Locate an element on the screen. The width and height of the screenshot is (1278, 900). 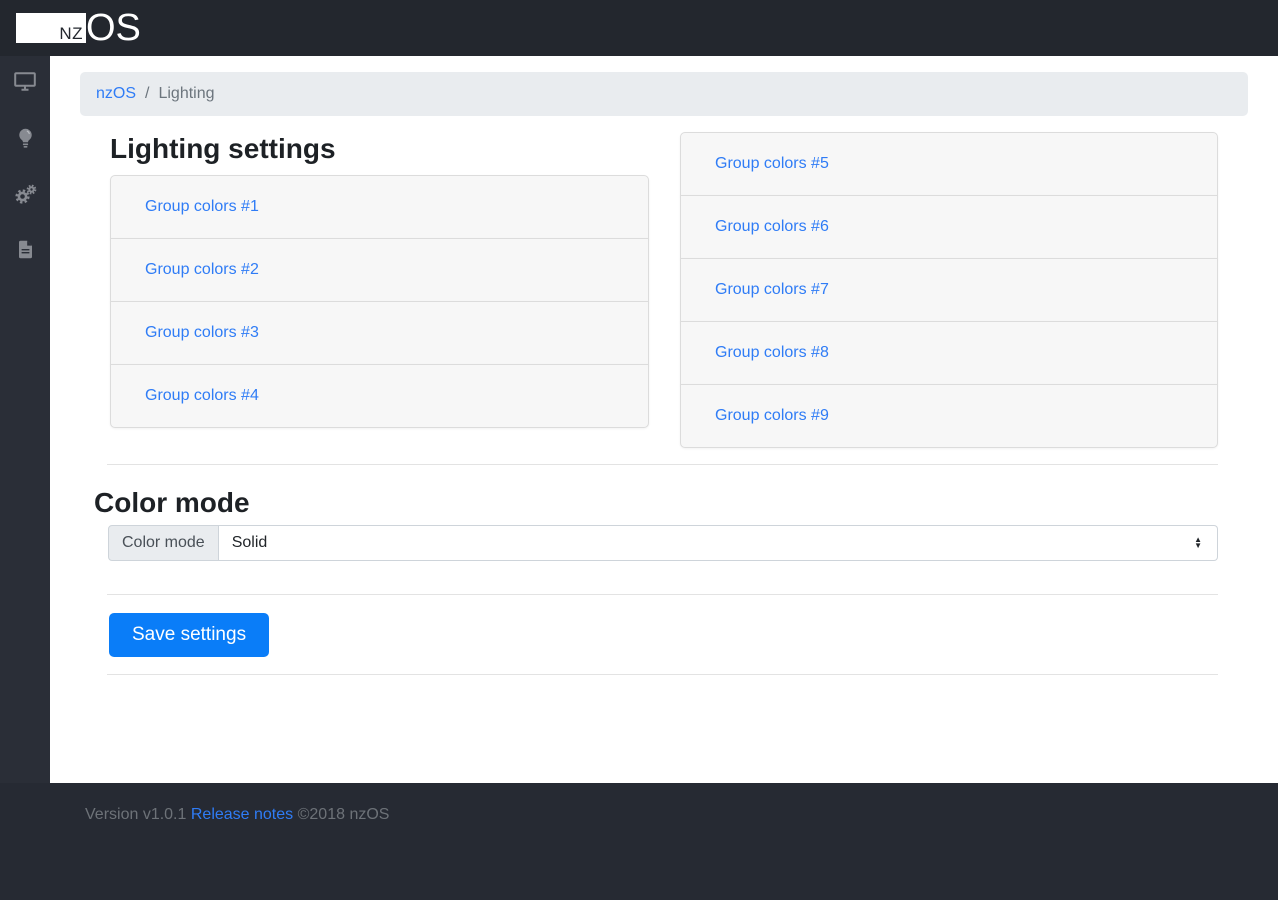
gears-icon is located at coordinates (25, 196).